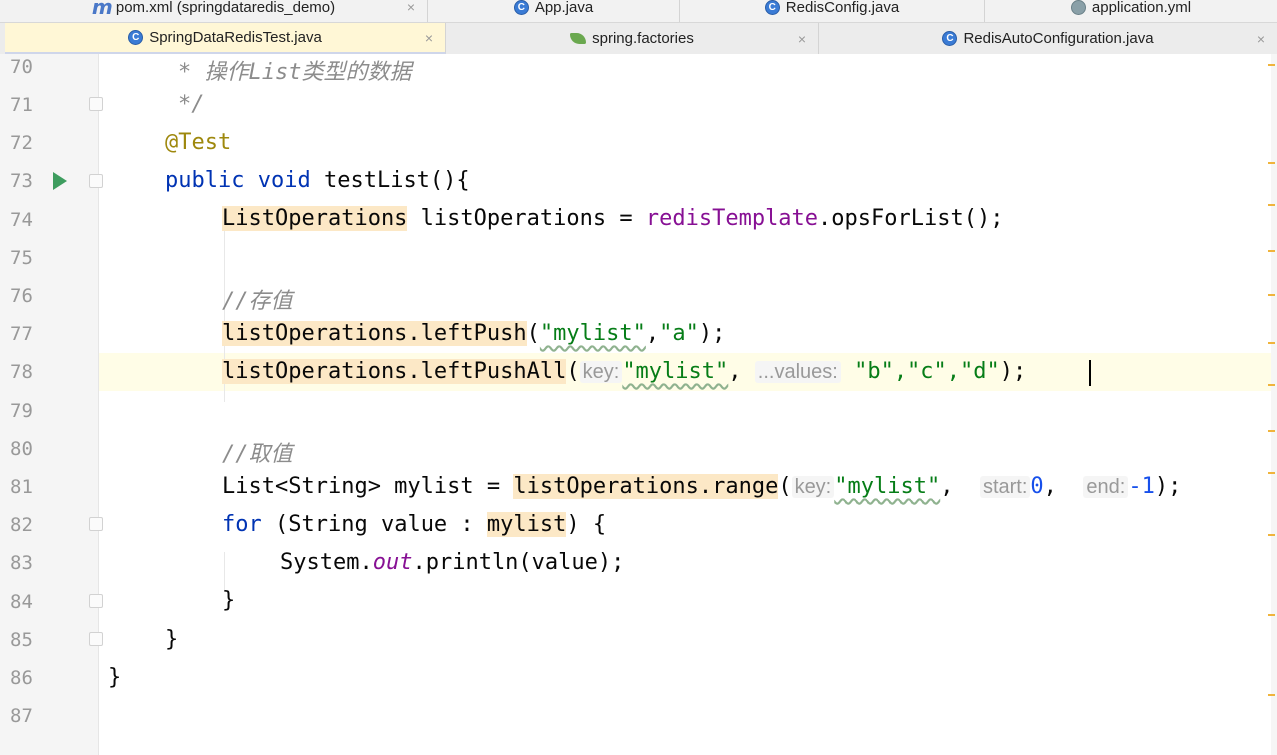 Image resolution: width=1277 pixels, height=755 pixels. I want to click on param-hint: ...values:, so click(797, 372).